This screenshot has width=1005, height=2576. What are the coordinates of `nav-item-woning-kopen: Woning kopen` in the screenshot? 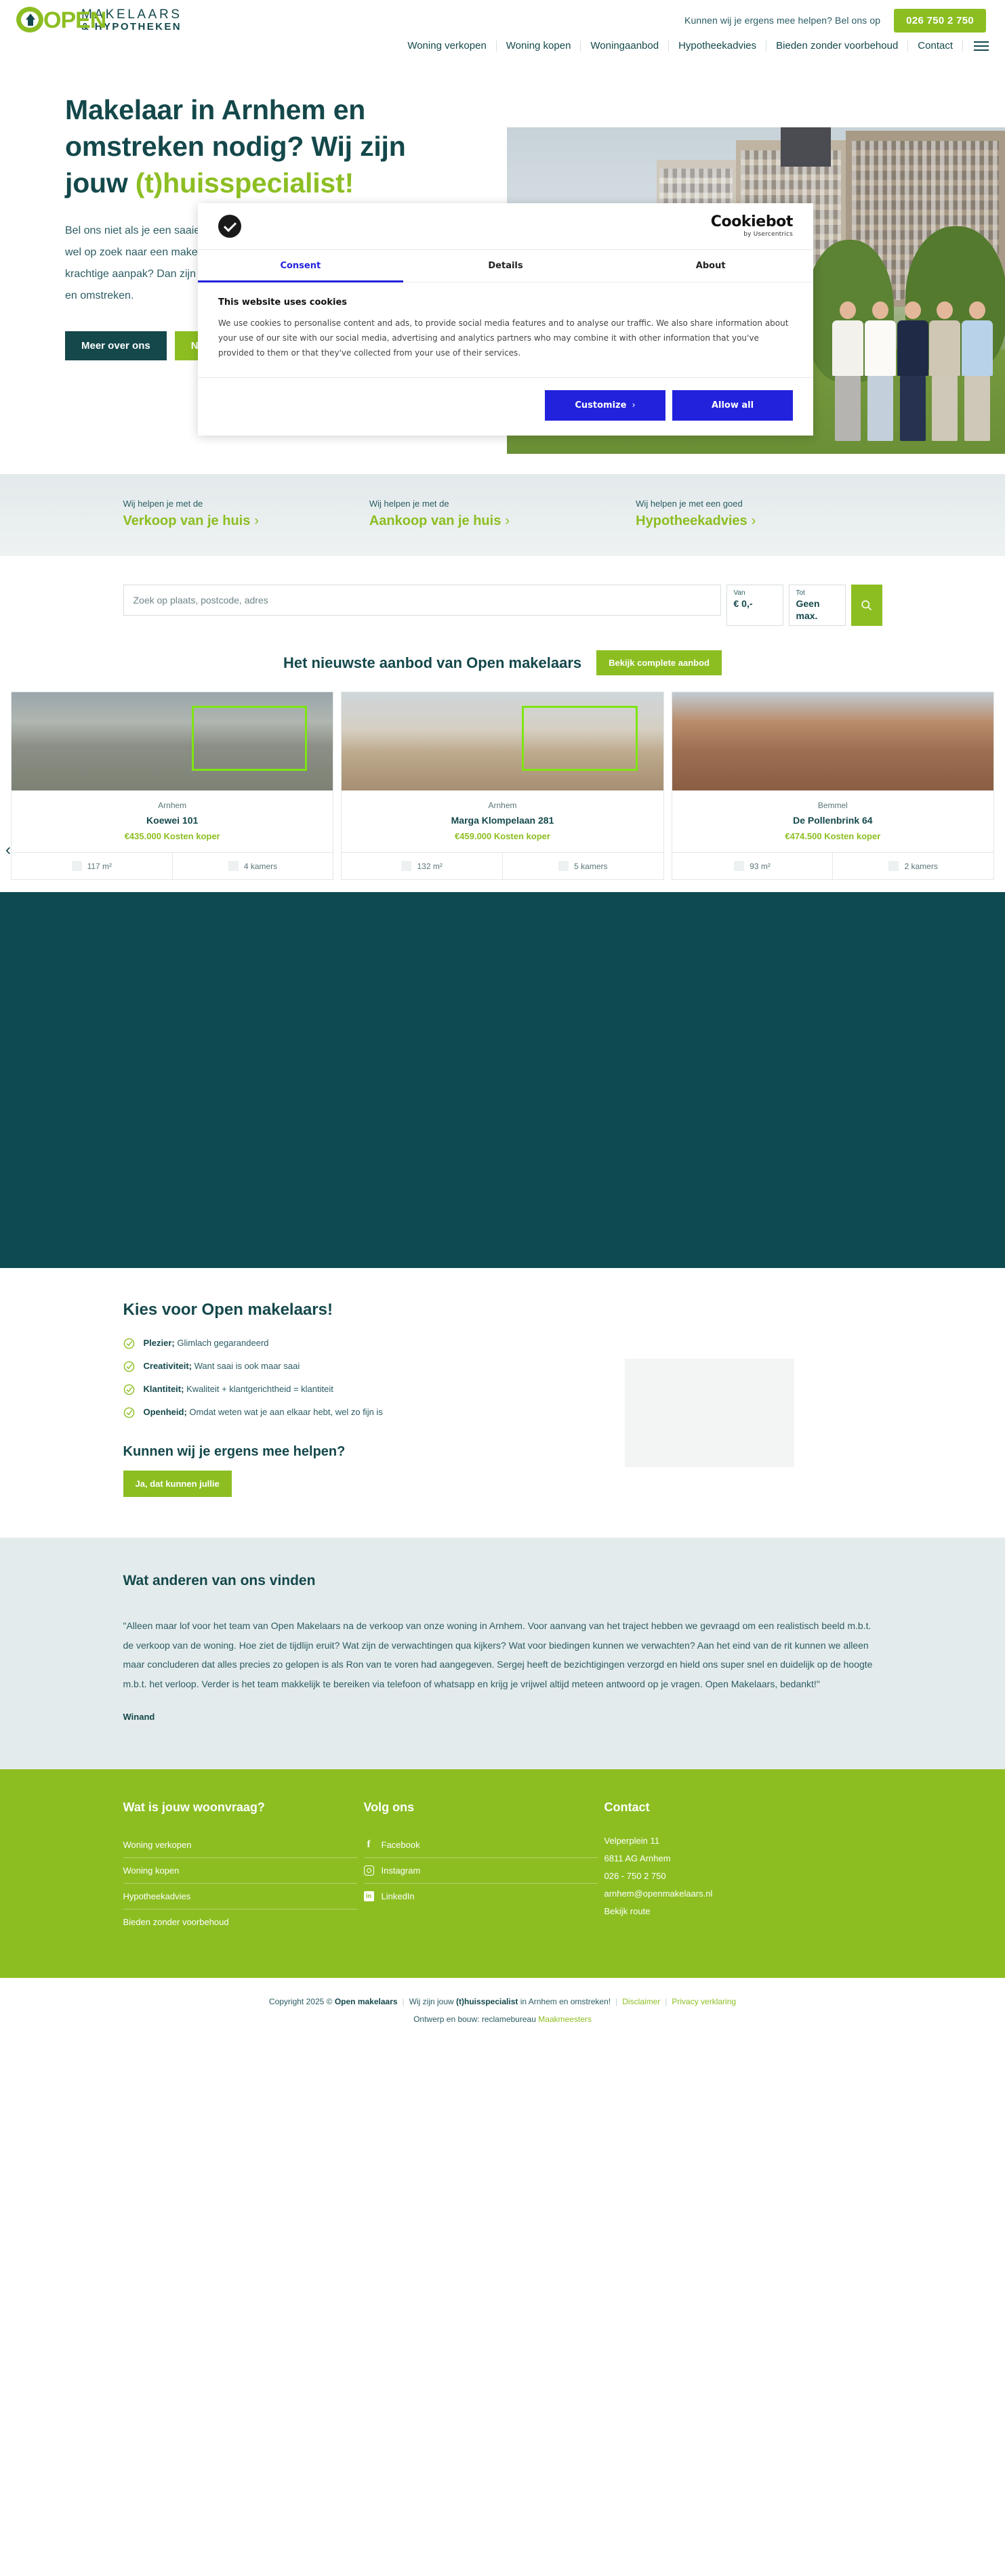 It's located at (539, 46).